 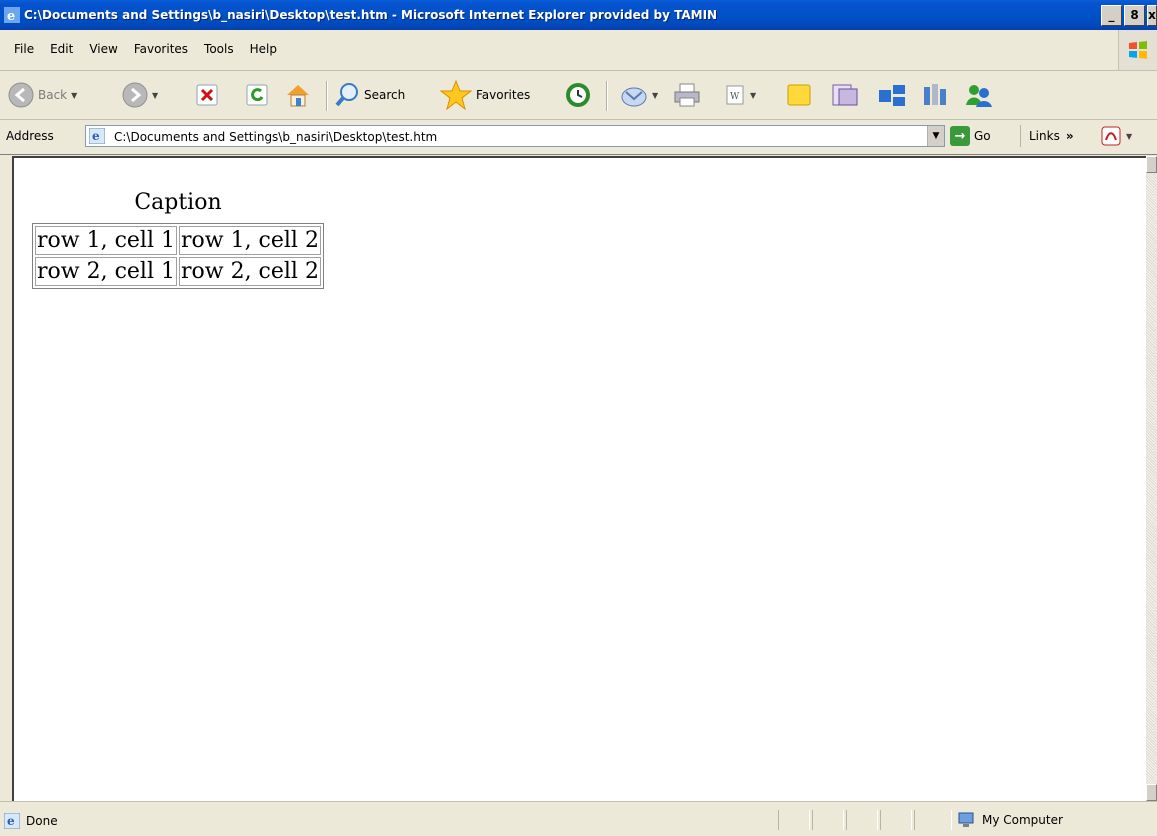 What do you see at coordinates (578, 50) in the screenshot?
I see `menu-bar: File Edit View Favorites Tools Help` at bounding box center [578, 50].